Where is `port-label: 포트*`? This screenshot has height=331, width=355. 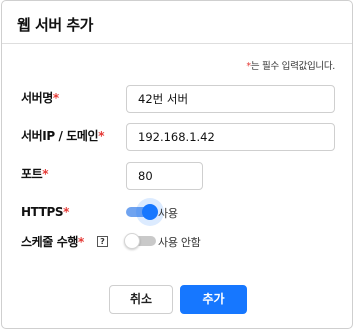
port-label: 포트* is located at coordinates (35, 173).